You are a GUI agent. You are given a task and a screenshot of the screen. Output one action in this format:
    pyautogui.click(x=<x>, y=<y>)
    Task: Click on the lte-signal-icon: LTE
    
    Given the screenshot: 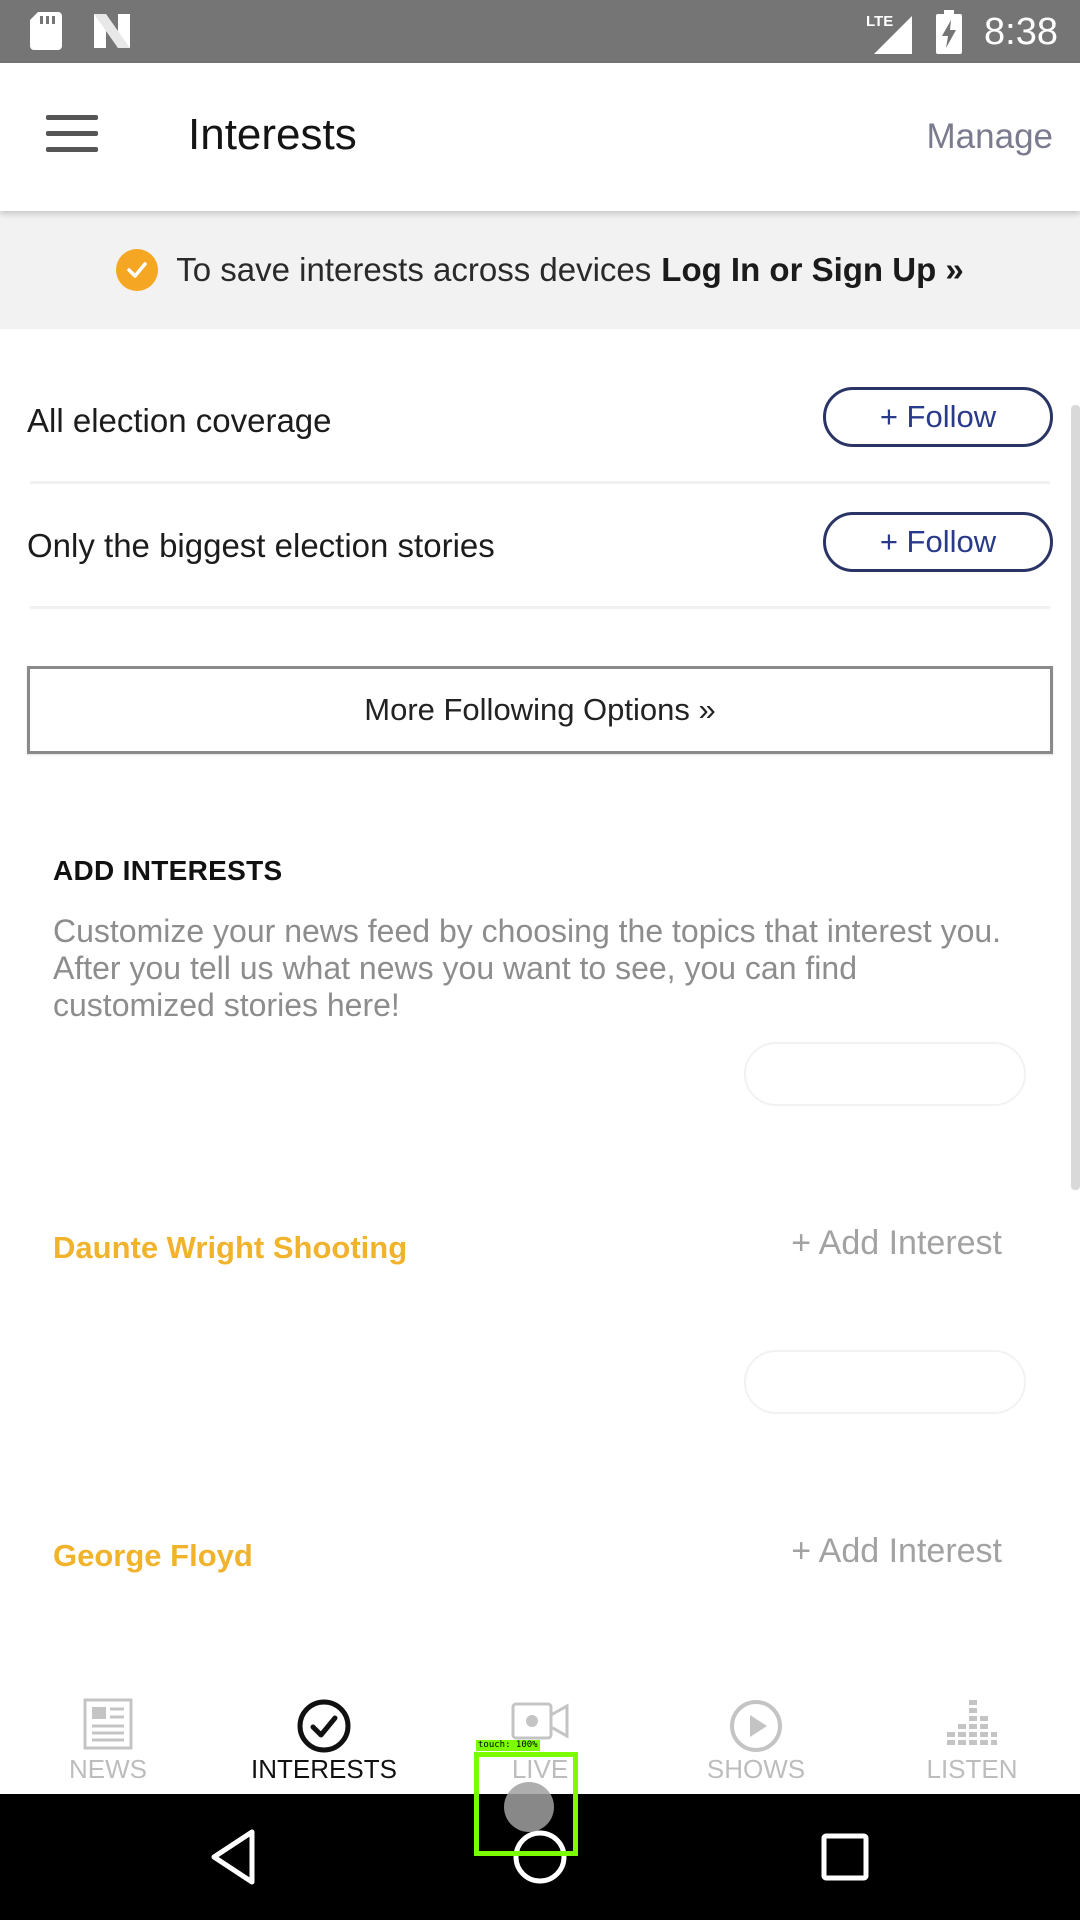 What is the action you would take?
    pyautogui.click(x=889, y=33)
    